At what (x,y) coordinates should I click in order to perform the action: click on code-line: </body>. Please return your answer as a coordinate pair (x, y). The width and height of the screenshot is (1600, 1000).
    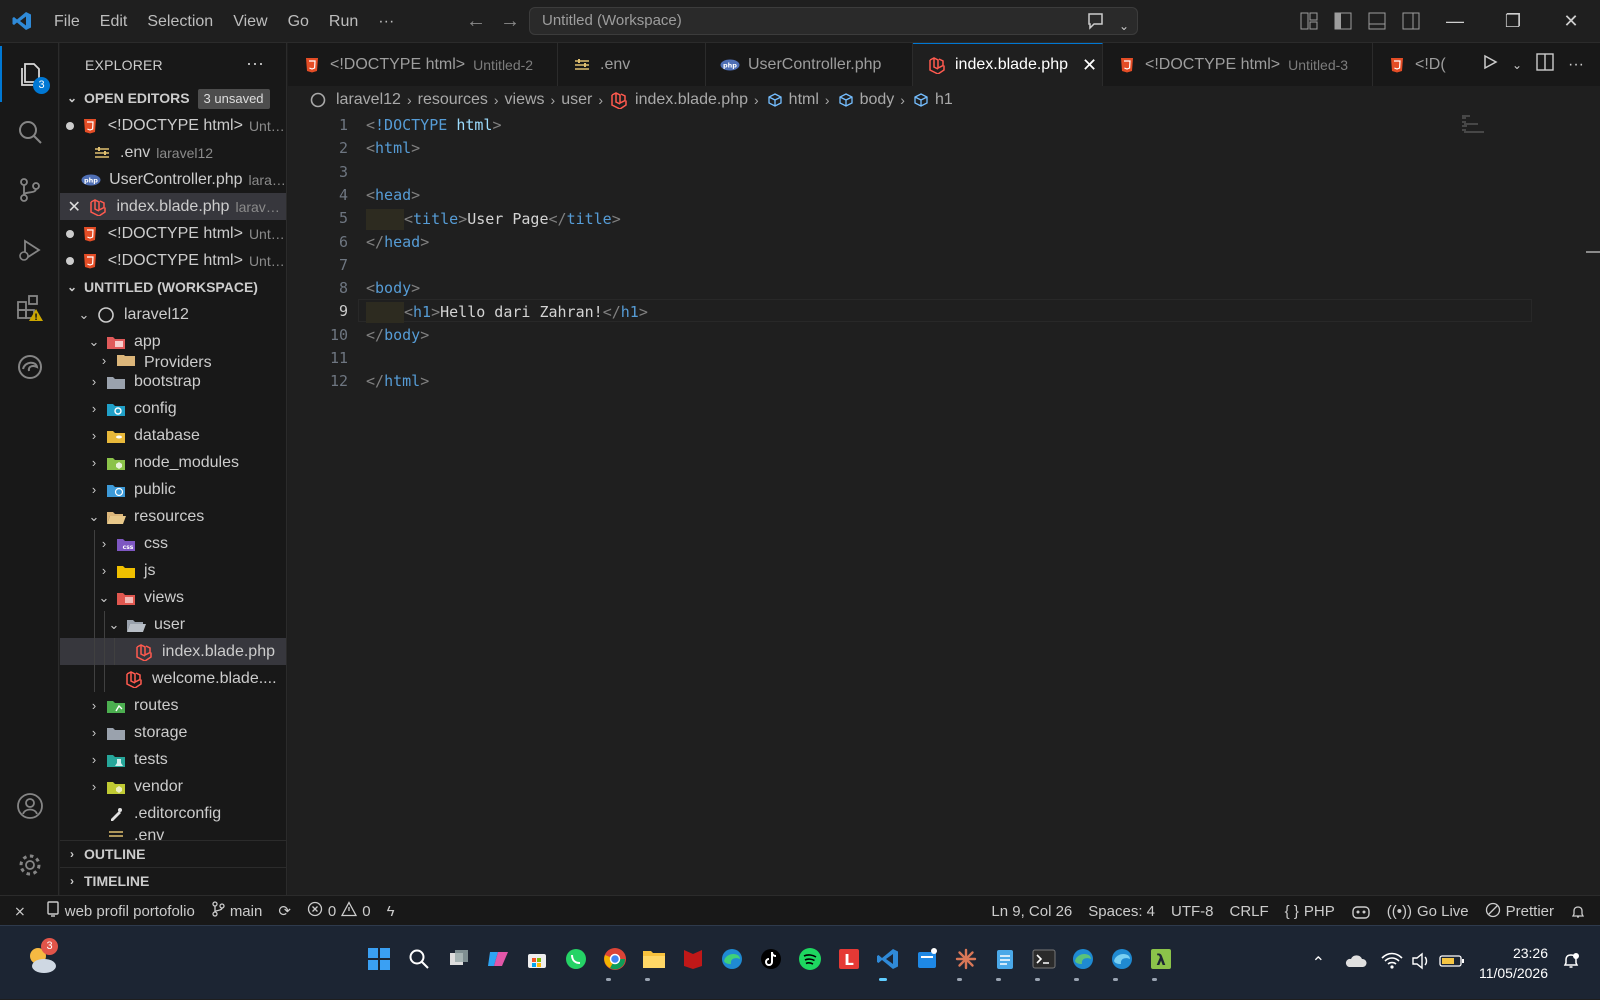
    Looking at the image, I should click on (397, 335).